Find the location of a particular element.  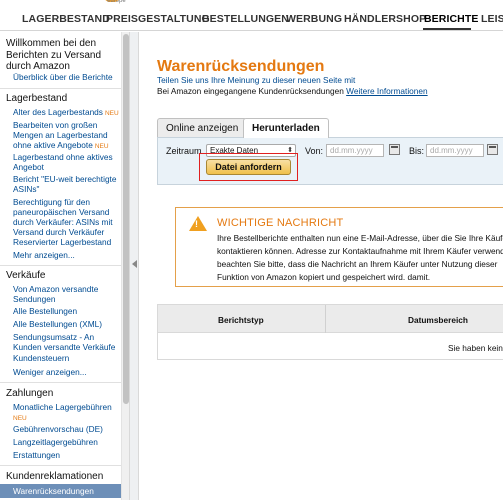

warning-icon is located at coordinates (198, 223).